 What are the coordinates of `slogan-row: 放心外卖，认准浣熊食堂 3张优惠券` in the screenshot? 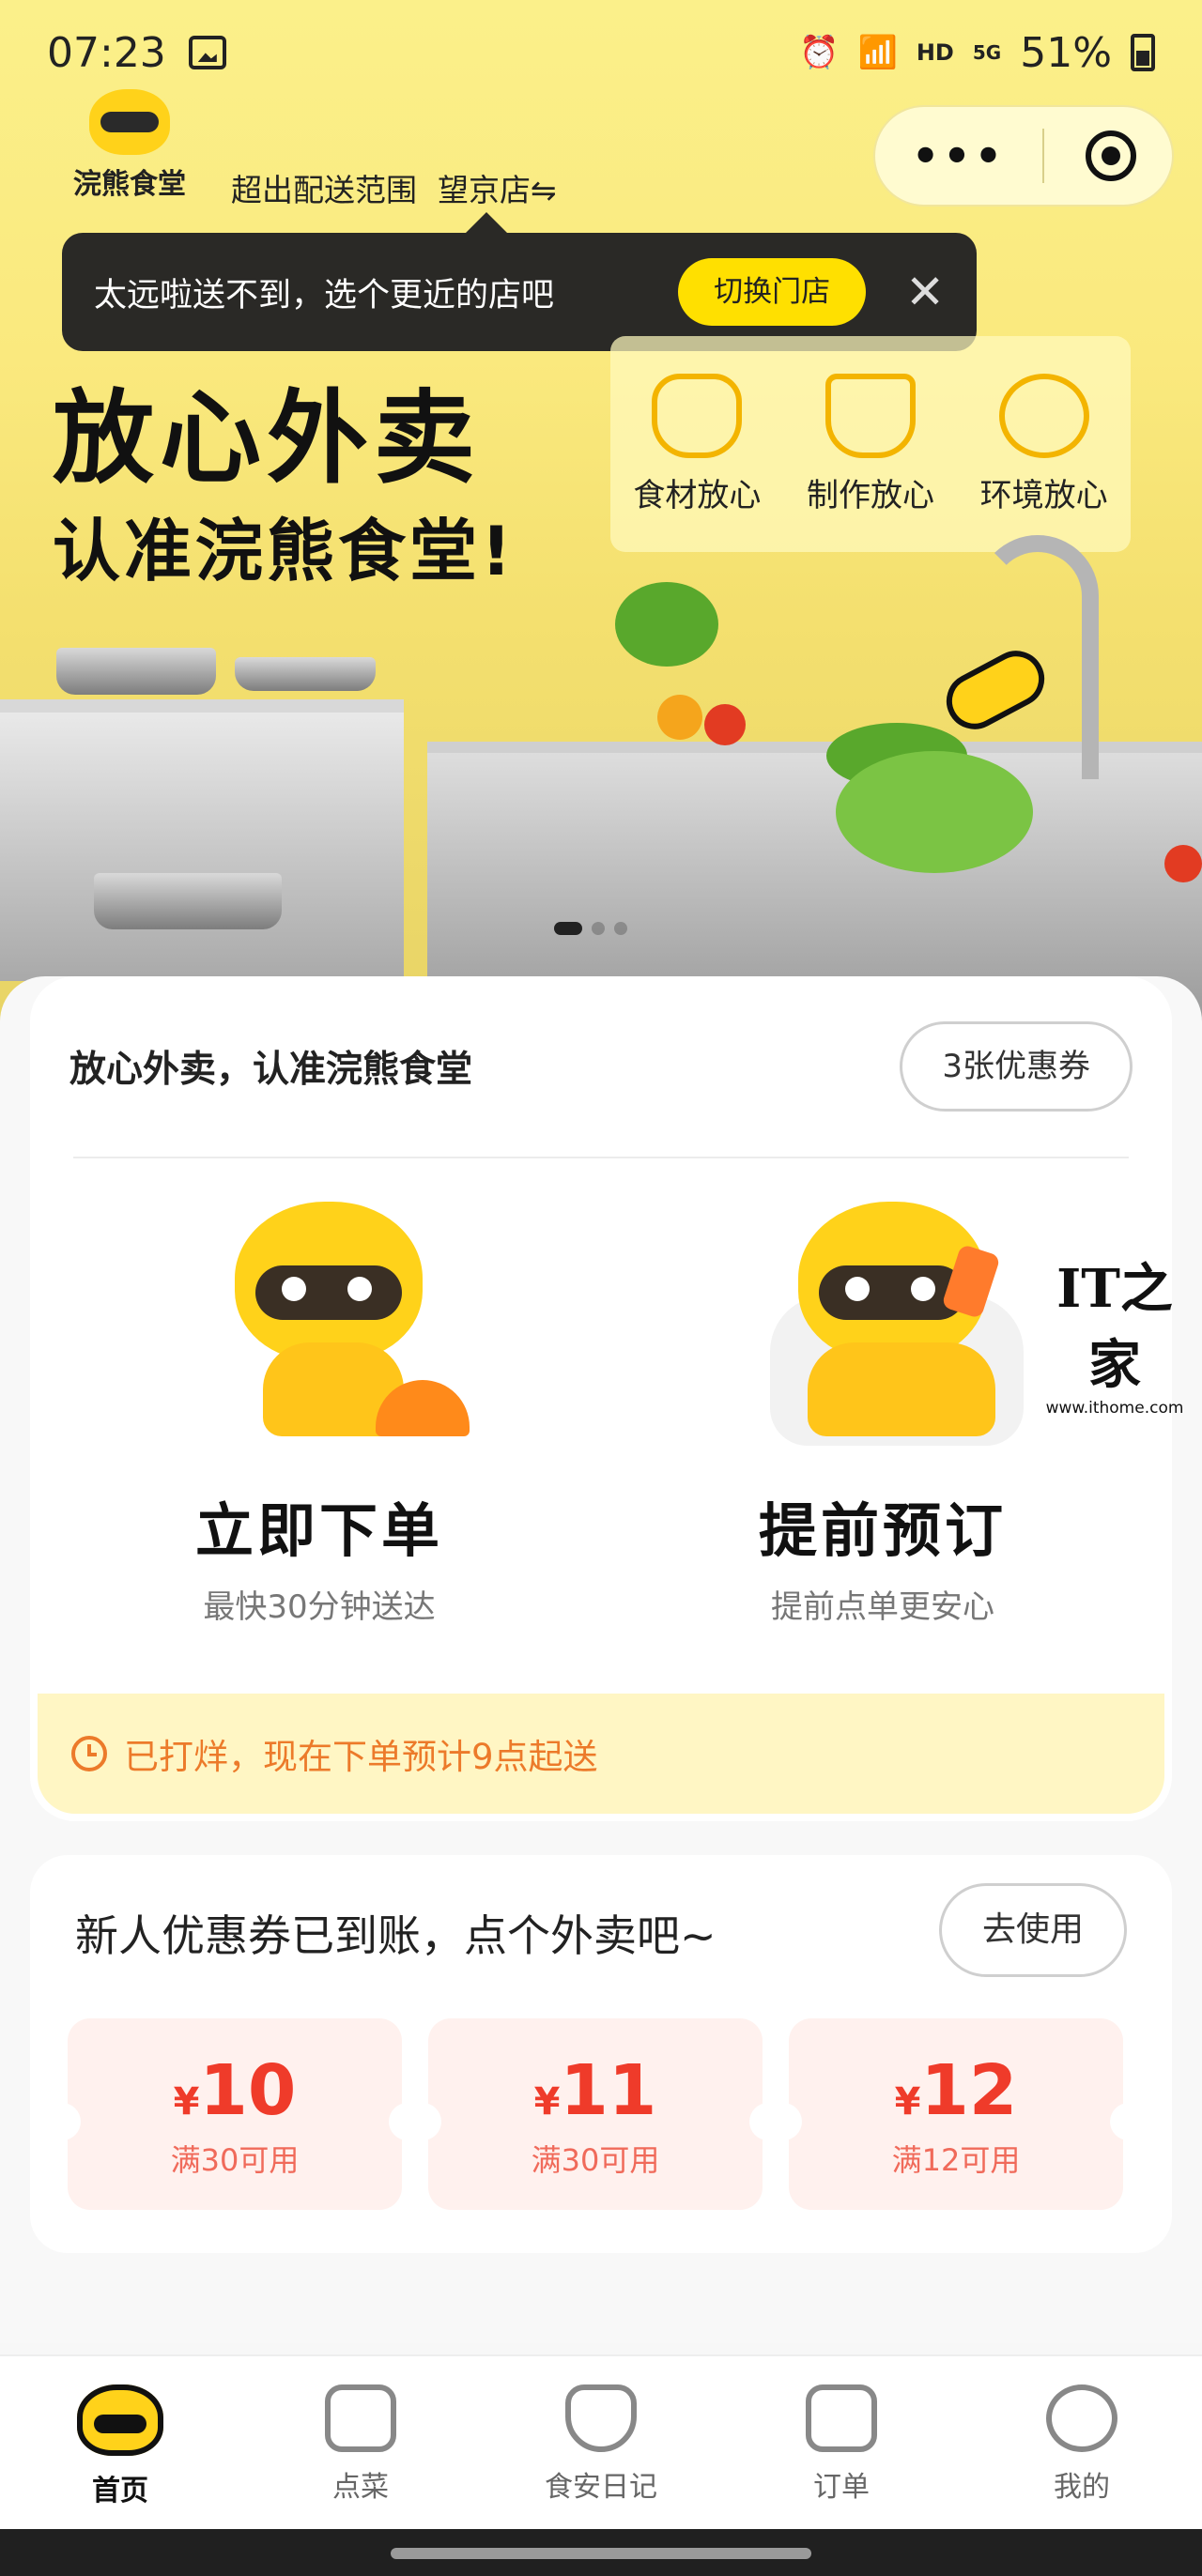 It's located at (601, 1066).